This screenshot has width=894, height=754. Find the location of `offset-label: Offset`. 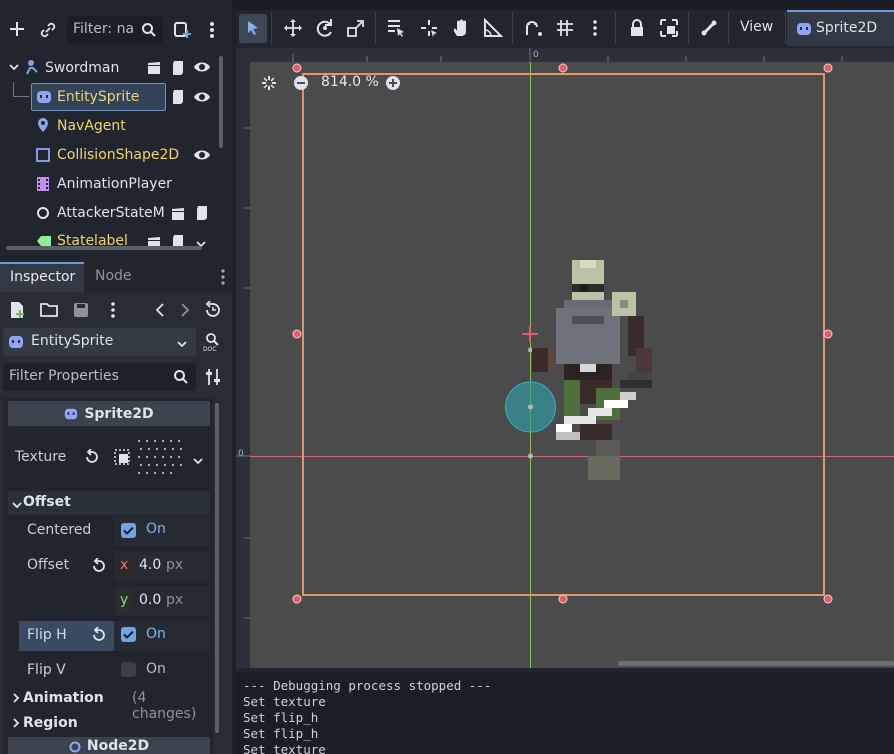

offset-label: Offset is located at coordinates (48, 565).